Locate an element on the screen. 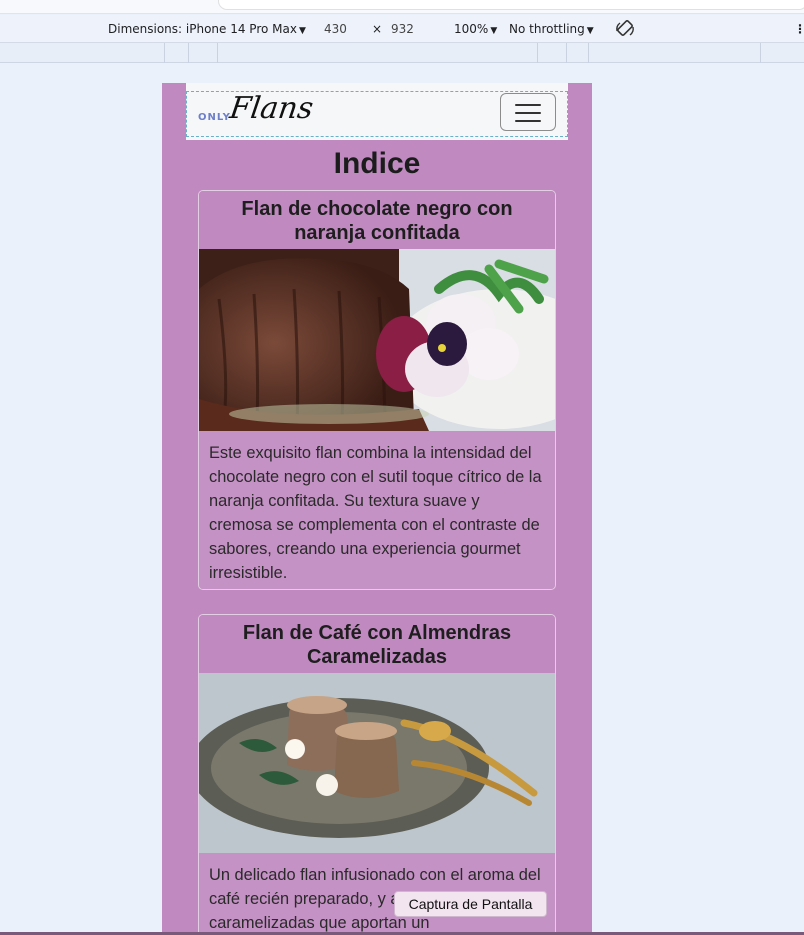 This screenshot has height=935, width=804. zoom-label: 100% is located at coordinates (471, 29).